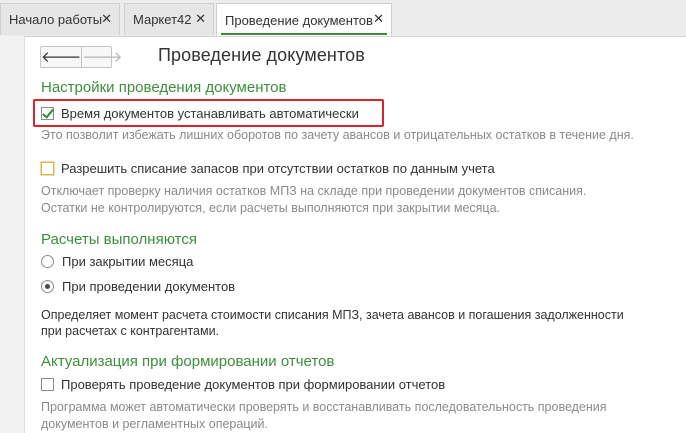  Describe the element at coordinates (154, 424) in the screenshot. I see `reports-hint-line2: документов и регламентных операций.` at that location.